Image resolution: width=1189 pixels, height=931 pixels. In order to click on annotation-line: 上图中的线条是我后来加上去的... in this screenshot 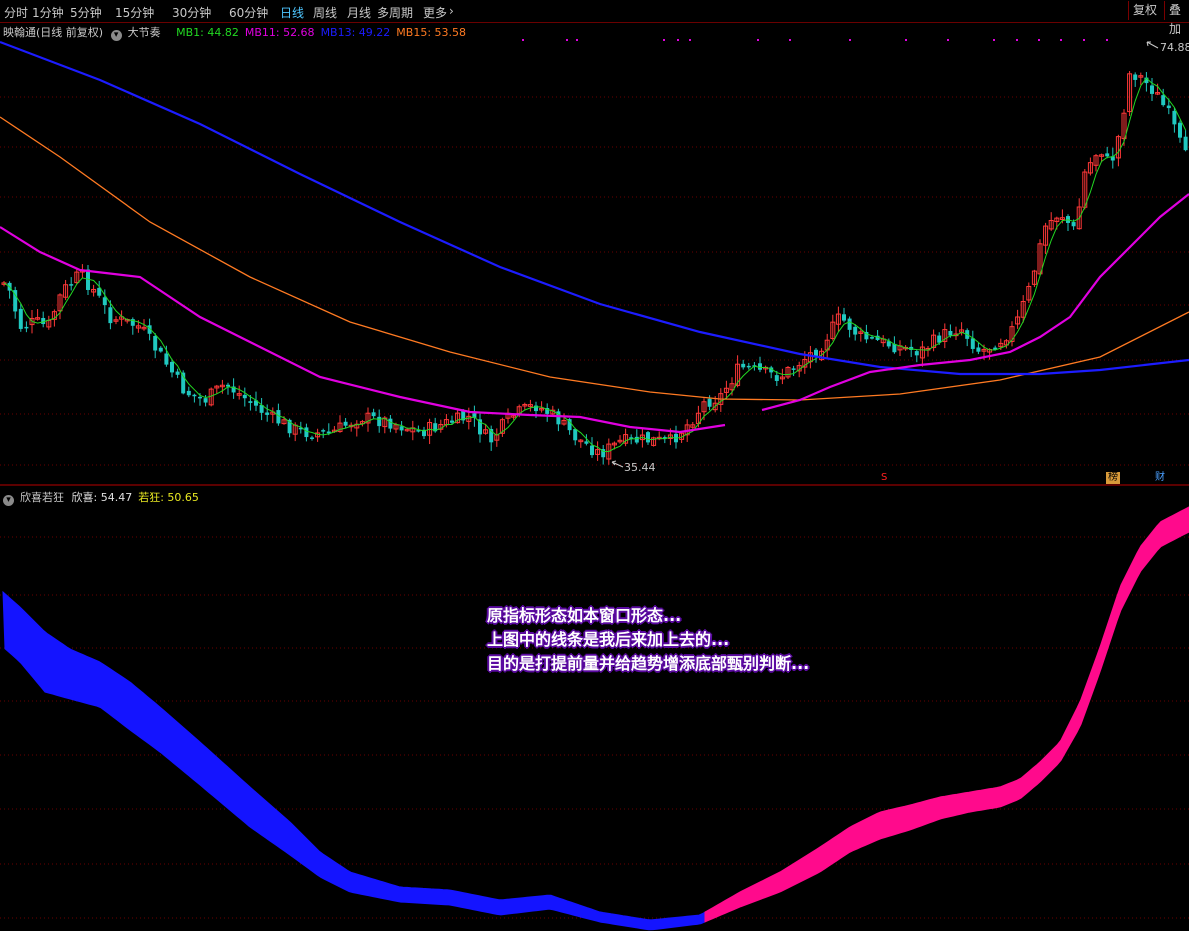, I will do `click(608, 639)`.